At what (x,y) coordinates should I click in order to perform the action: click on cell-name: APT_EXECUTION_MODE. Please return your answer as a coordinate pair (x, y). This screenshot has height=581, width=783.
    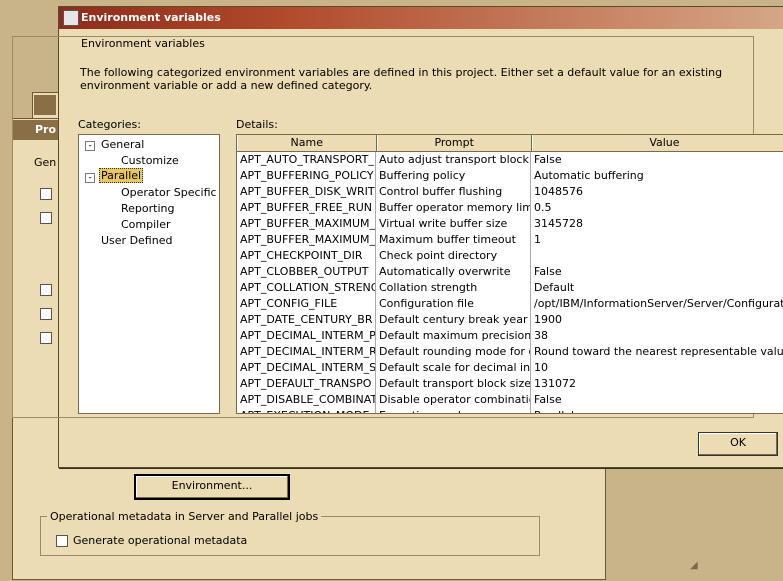
    Looking at the image, I should click on (306, 410).